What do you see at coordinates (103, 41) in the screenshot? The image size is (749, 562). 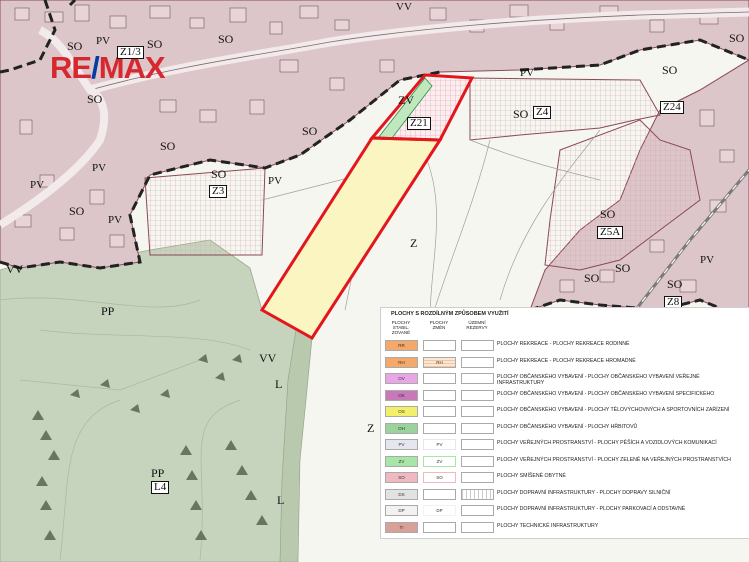 I see `label-pv-1: PV` at bounding box center [103, 41].